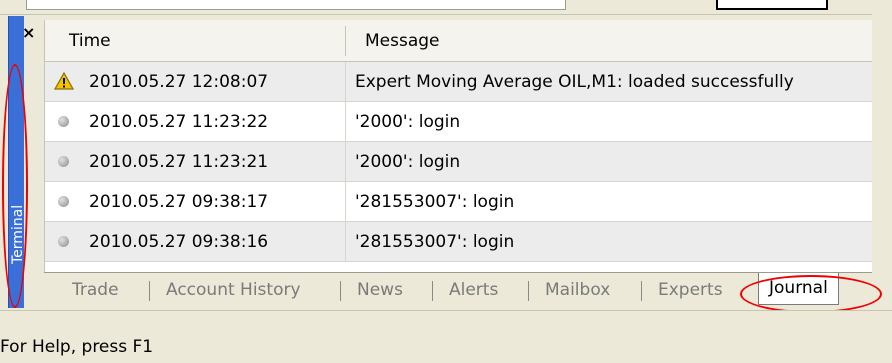  What do you see at coordinates (179, 242) in the screenshot?
I see `row-time: 2010.05.27 09:38:16` at bounding box center [179, 242].